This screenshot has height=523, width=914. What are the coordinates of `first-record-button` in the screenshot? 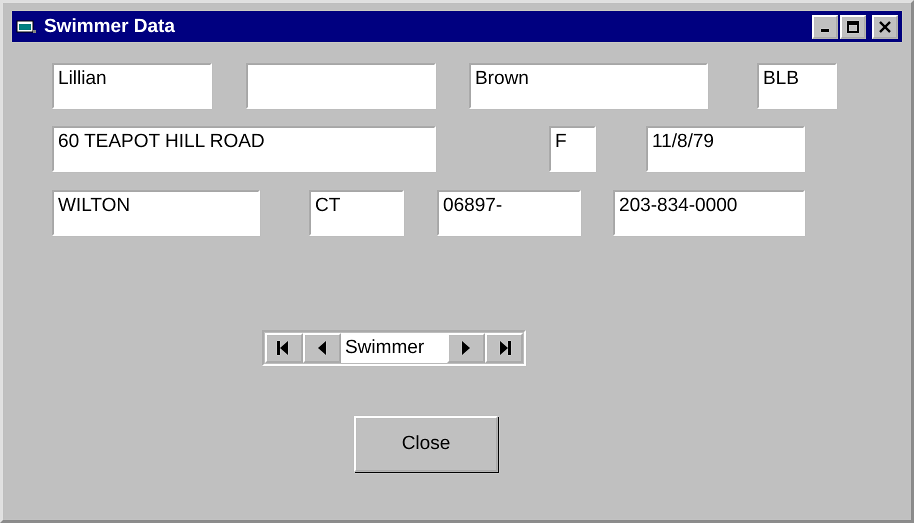 It's located at (284, 348).